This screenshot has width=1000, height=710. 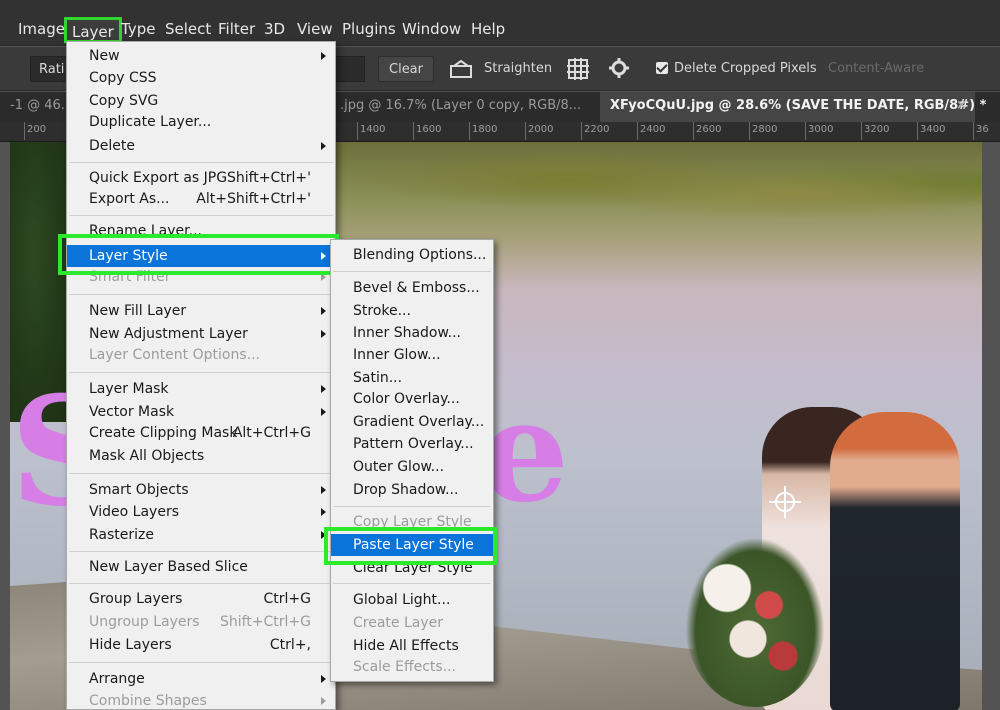 I want to click on menu-item-ungroup-layers: Ungroup Layers Shift+Ctrl+G, so click(x=201, y=622).